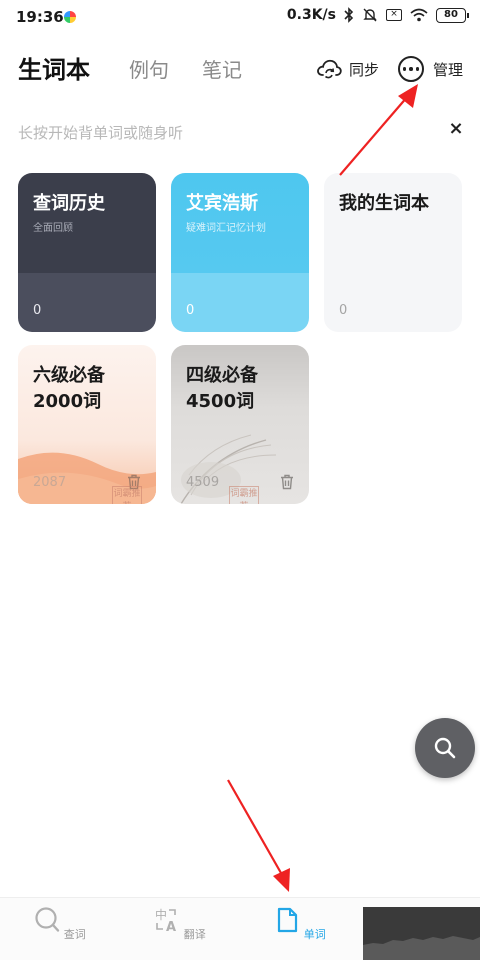  What do you see at coordinates (101, 133) in the screenshot?
I see `tip-text: 长按开始背单词或随身听` at bounding box center [101, 133].